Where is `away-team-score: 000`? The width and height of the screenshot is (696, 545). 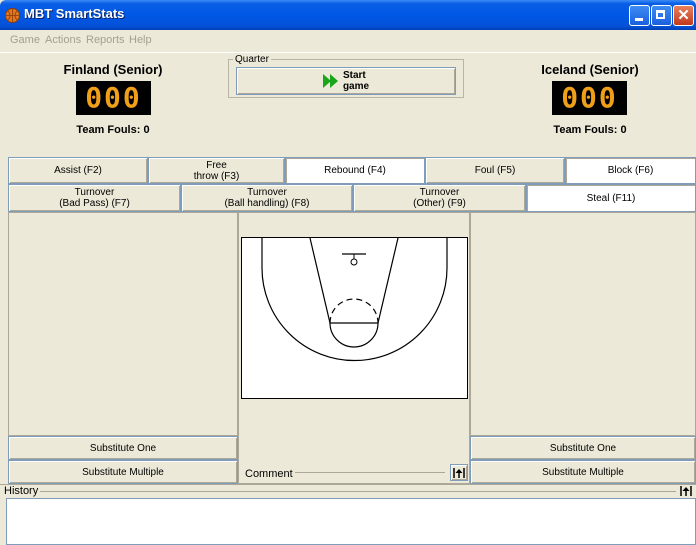 away-team-score: 000 is located at coordinates (589, 98).